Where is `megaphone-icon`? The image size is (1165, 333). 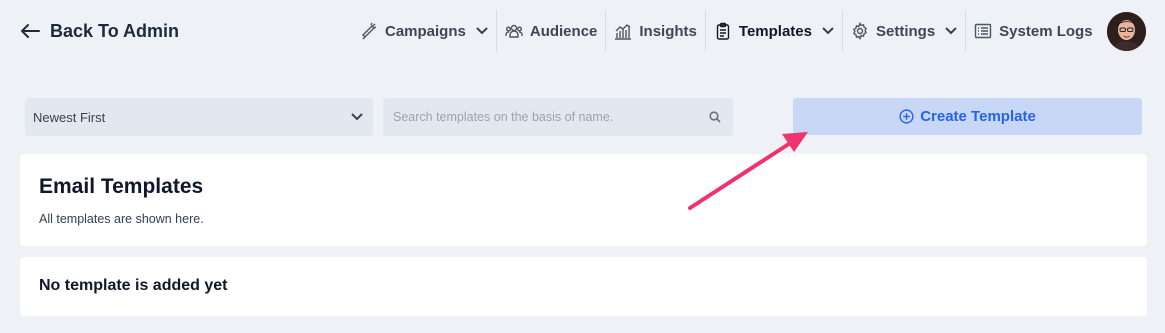
megaphone-icon is located at coordinates (369, 31).